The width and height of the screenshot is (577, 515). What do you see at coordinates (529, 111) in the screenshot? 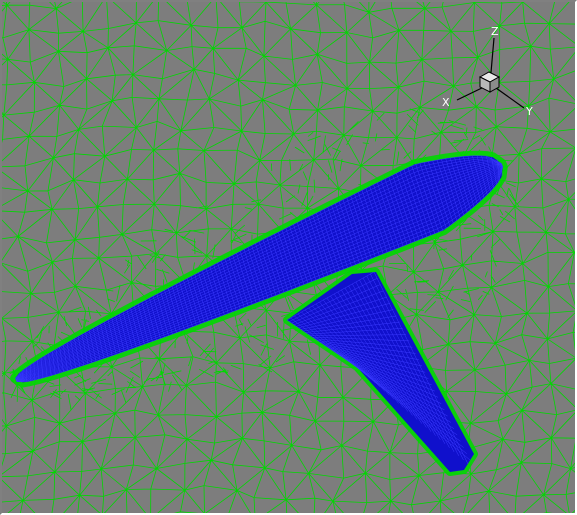
I see `y-axis-label: Y` at bounding box center [529, 111].